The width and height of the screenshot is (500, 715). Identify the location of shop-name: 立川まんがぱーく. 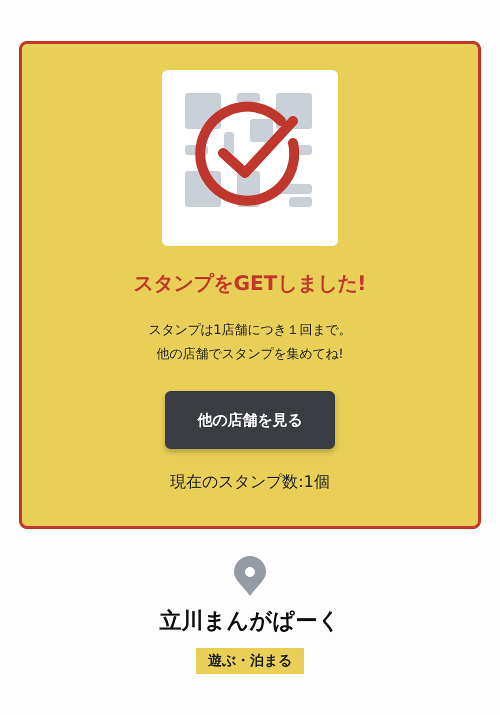
(250, 622).